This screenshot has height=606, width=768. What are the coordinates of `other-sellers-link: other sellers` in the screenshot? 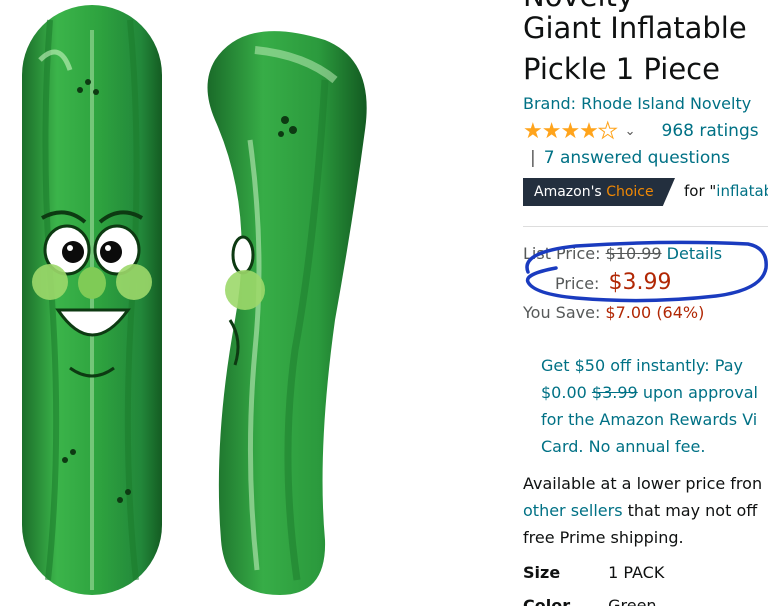 It's located at (573, 510).